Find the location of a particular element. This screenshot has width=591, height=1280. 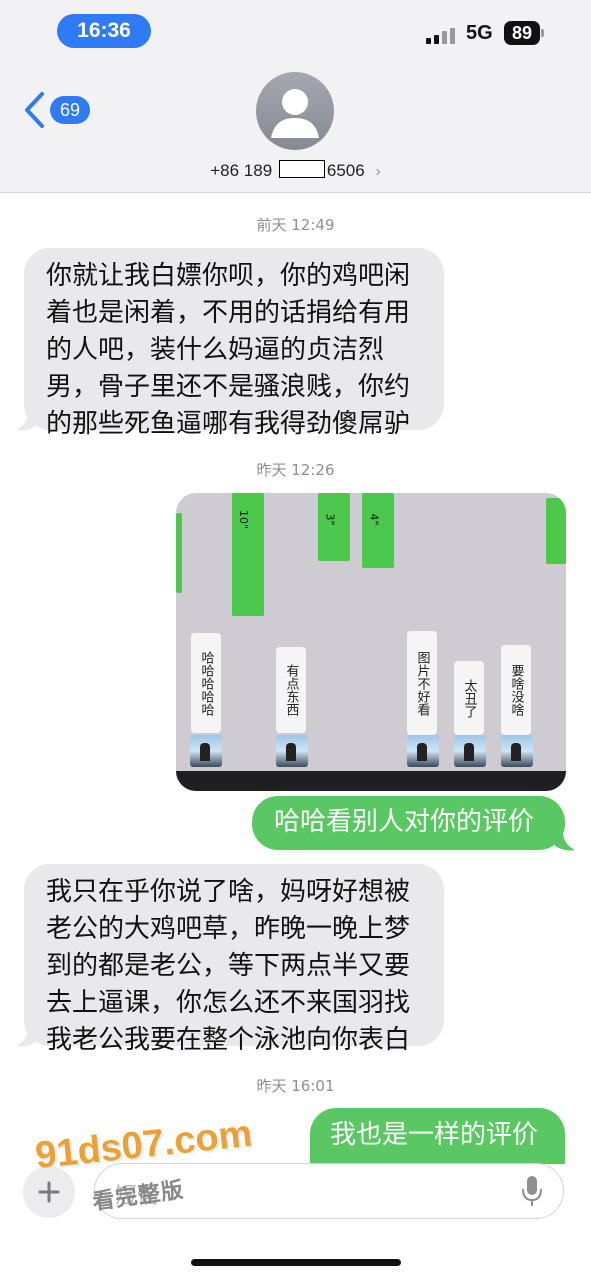

outgoing-message: 哈哈看别人对你的评价 is located at coordinates (408, 823).